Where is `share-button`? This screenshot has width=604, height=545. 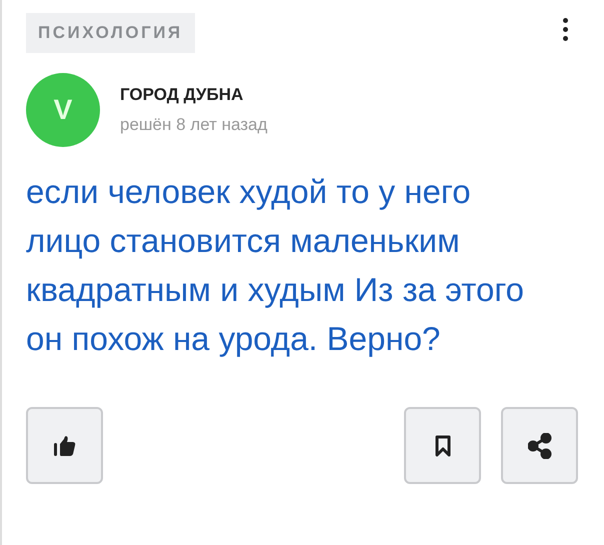 share-button is located at coordinates (539, 445).